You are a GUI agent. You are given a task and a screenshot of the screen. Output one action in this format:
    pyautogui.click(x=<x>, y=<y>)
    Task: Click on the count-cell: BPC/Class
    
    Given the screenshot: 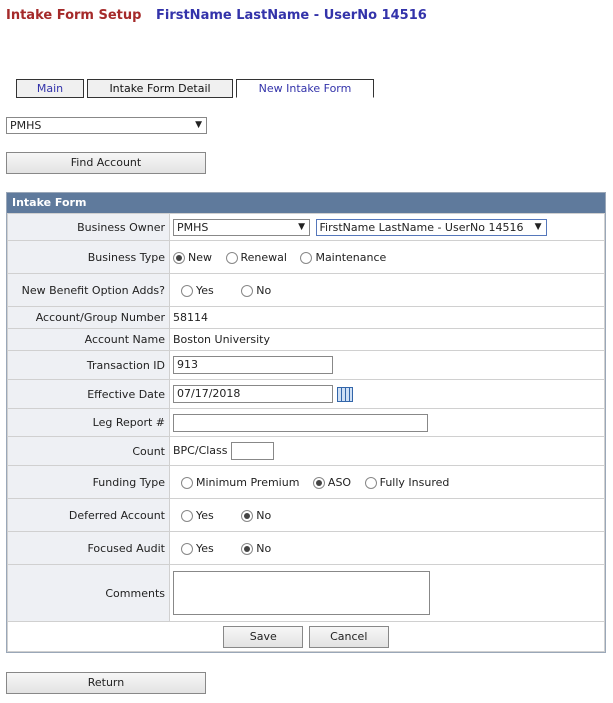 What is the action you would take?
    pyautogui.click(x=387, y=451)
    